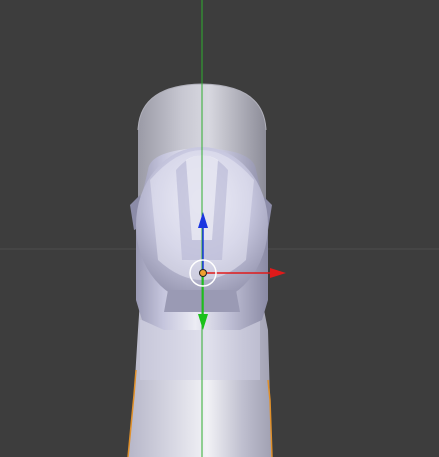 This screenshot has height=457, width=439. I want to click on pivot-point-icon, so click(203, 273).